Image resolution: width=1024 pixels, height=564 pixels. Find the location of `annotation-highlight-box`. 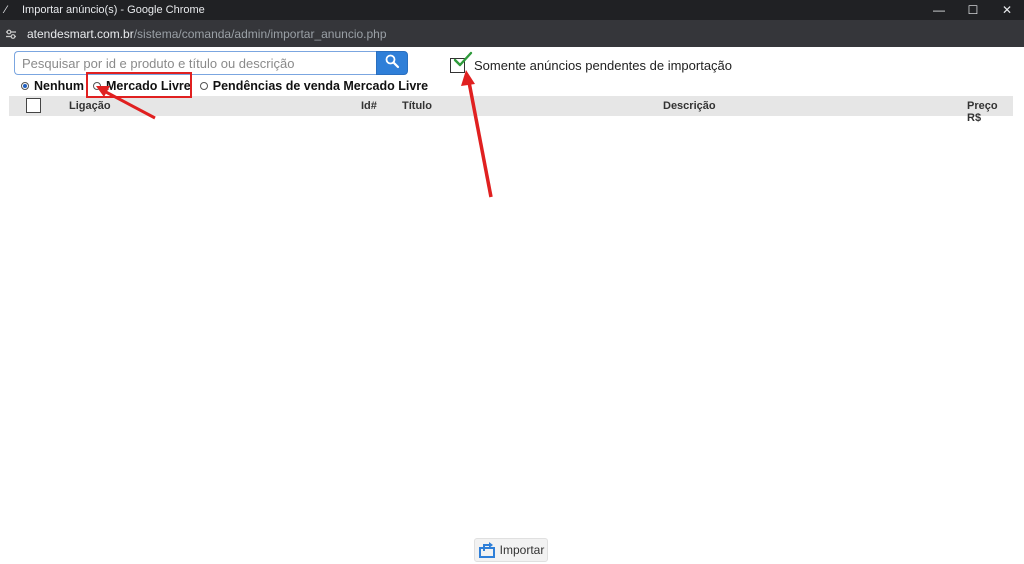

annotation-highlight-box is located at coordinates (139, 85).